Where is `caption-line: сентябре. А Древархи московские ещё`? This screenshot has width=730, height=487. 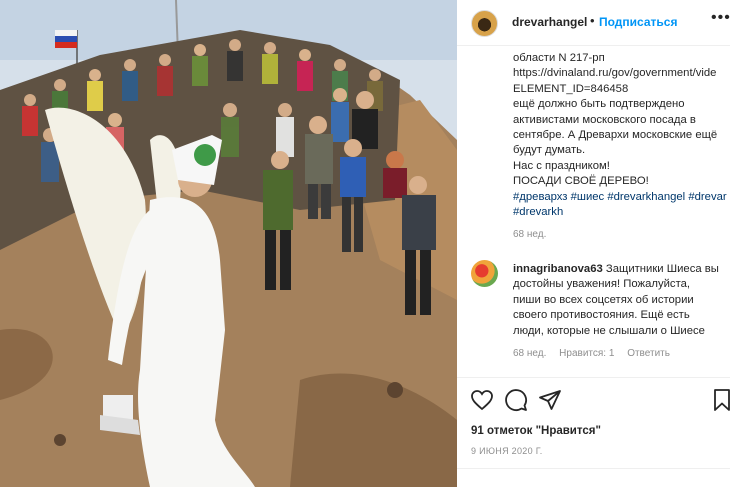 caption-line: сентябре. А Древархи московские ещё is located at coordinates (615, 135).